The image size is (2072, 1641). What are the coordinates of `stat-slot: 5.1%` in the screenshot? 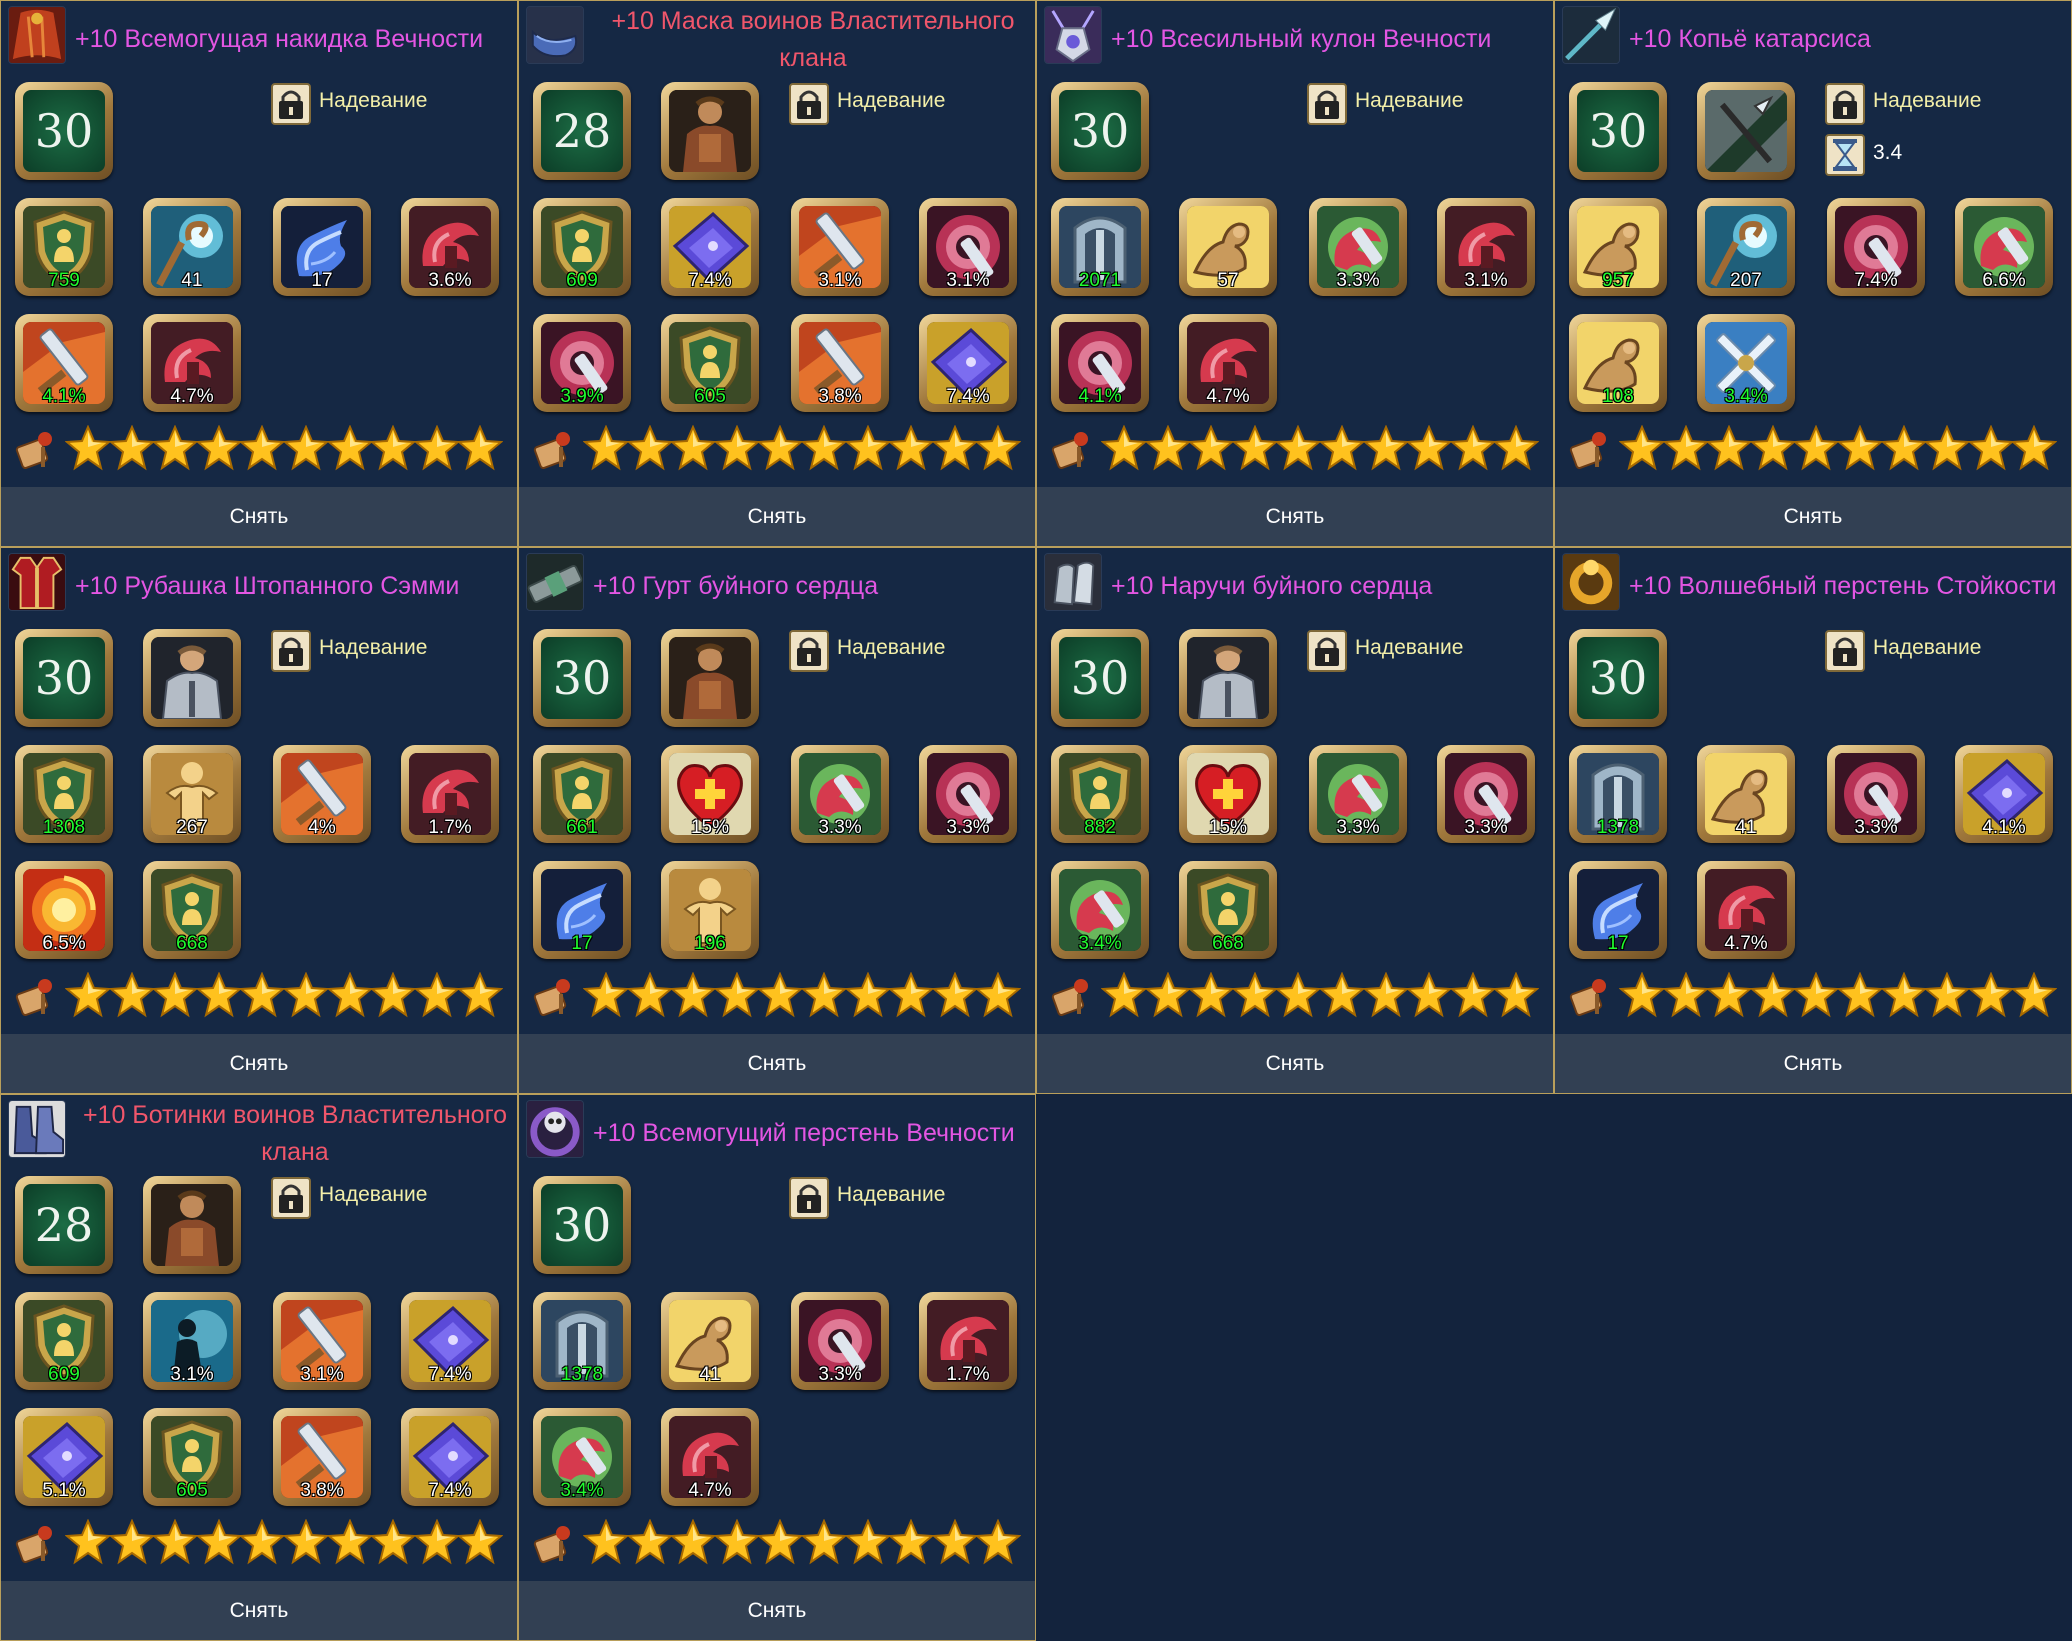 It's located at (64, 1457).